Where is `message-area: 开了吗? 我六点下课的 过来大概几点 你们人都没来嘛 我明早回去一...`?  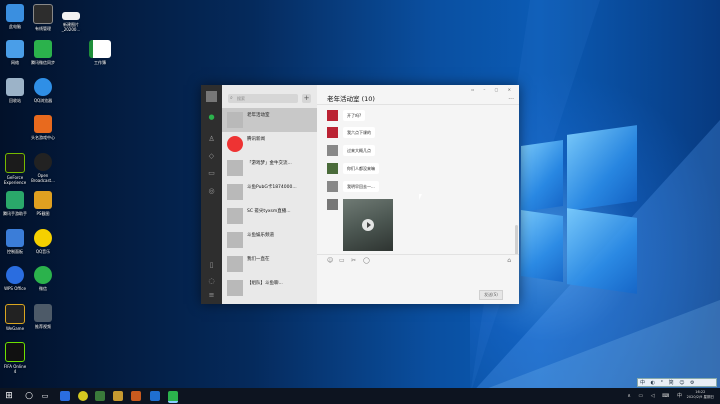
message-area: 开了吗? 我六点下课的 过来大概几点 你们人都没来嘛 我明早回去一... is located at coordinates (418, 179).